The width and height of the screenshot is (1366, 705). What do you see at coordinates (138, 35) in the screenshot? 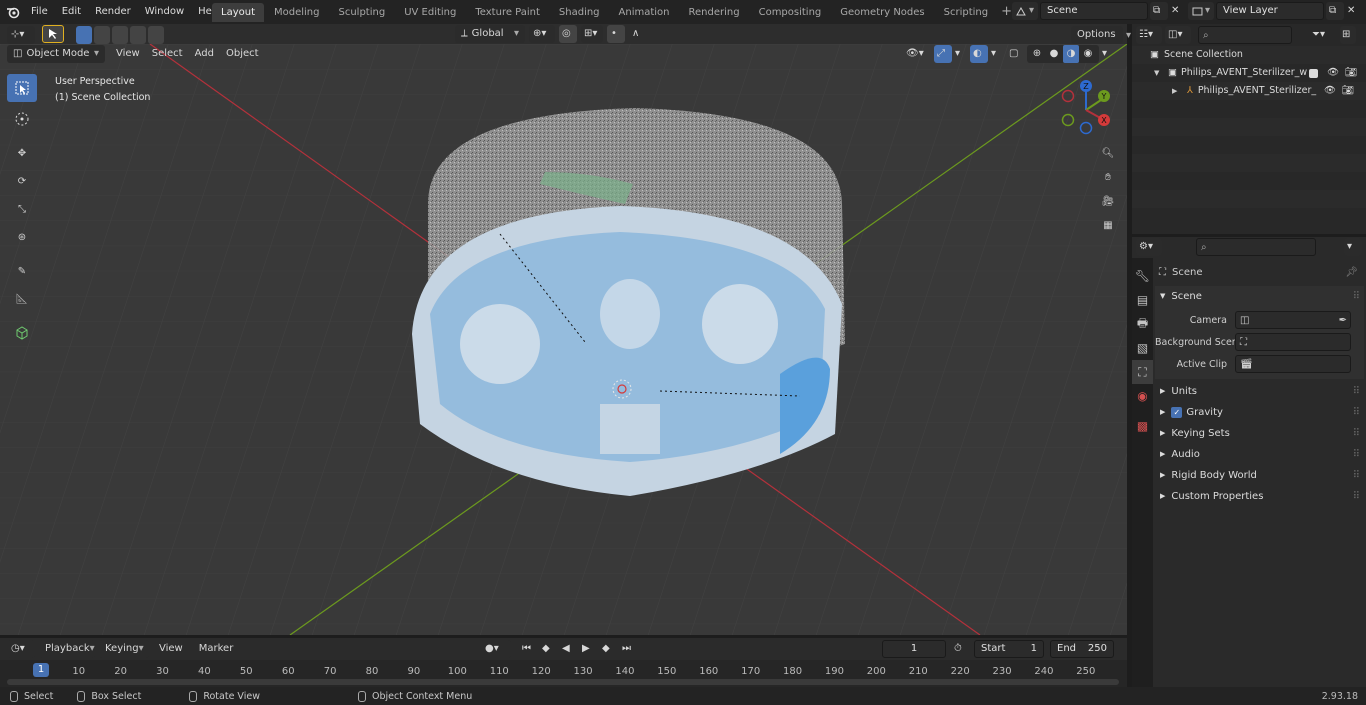
I see `mode-invert-selection-icon` at bounding box center [138, 35].